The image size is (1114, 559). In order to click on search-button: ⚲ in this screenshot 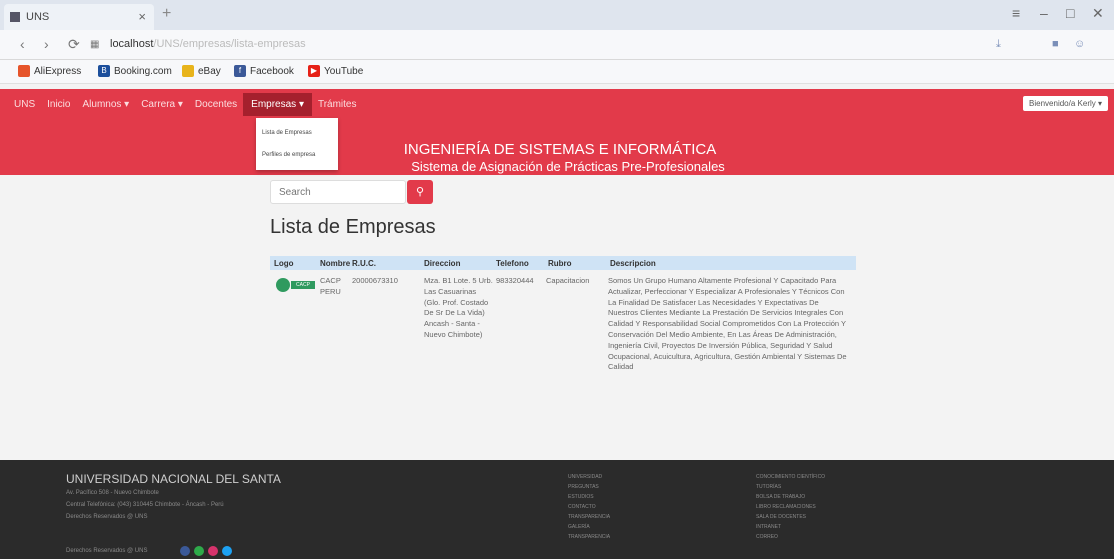, I will do `click(420, 192)`.